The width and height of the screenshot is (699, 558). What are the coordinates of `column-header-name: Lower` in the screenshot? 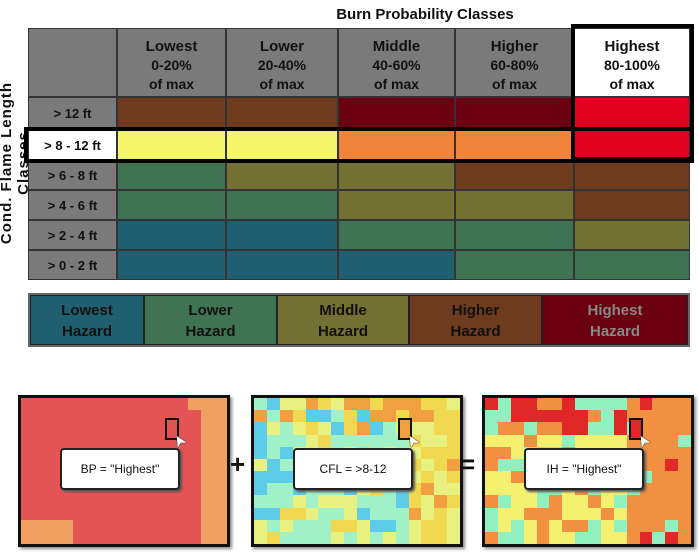 It's located at (282, 46).